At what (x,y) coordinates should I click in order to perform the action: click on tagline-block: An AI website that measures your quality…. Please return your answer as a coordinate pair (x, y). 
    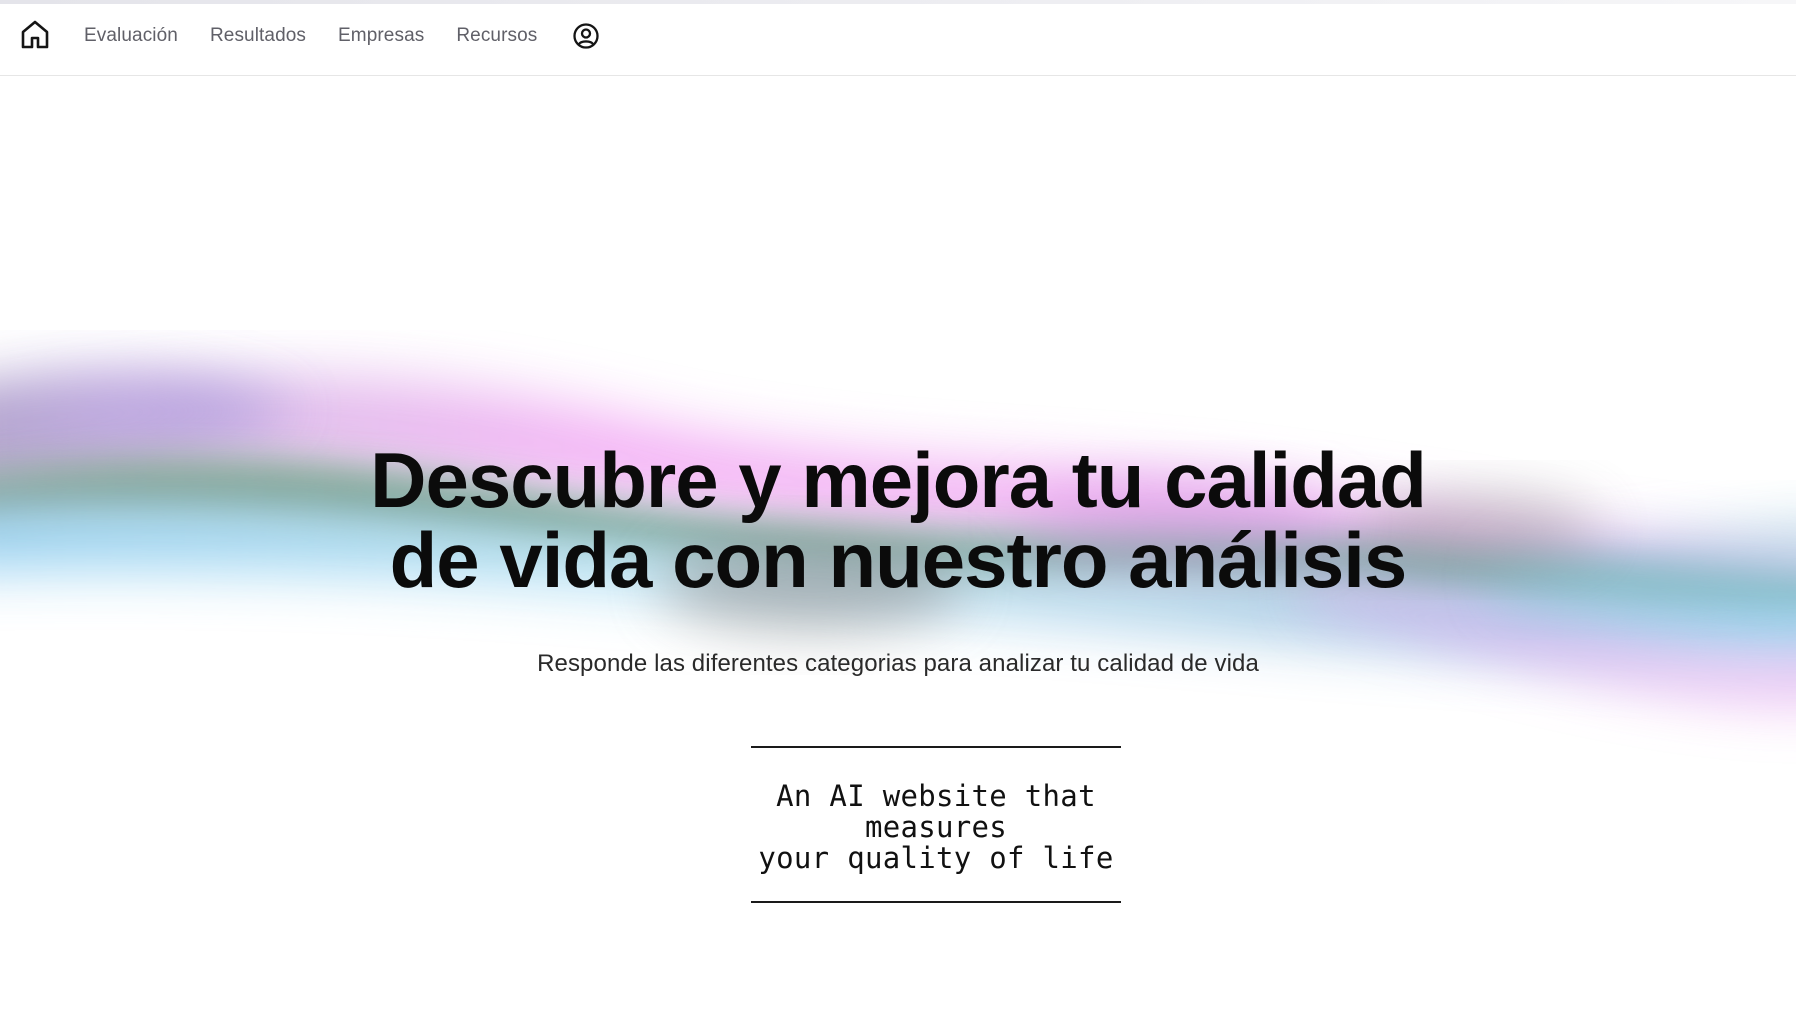
    Looking at the image, I should click on (936, 824).